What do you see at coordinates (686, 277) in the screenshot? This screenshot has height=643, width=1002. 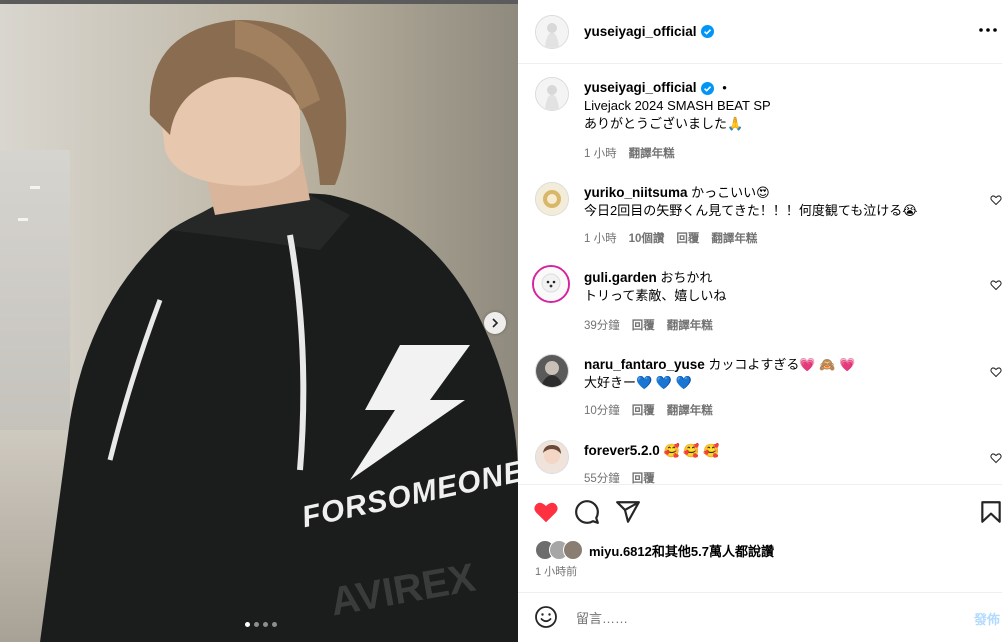 I see `comment-text: おちかれ` at bounding box center [686, 277].